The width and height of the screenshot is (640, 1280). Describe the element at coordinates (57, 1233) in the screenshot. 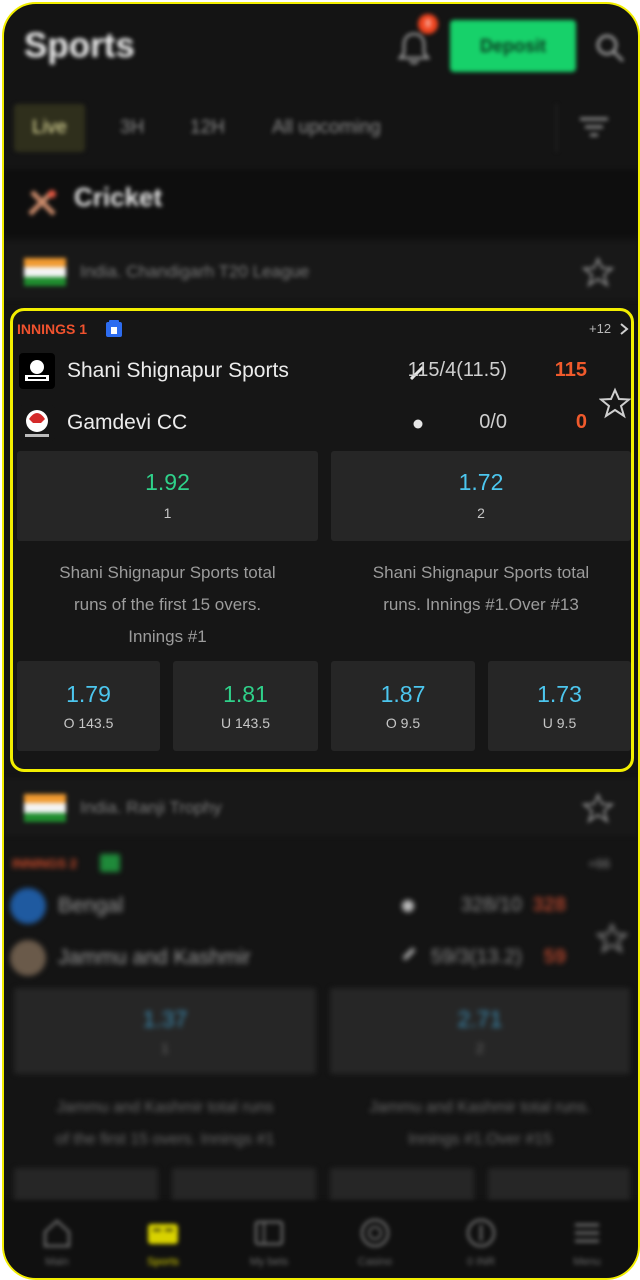

I see `home-icon` at that location.